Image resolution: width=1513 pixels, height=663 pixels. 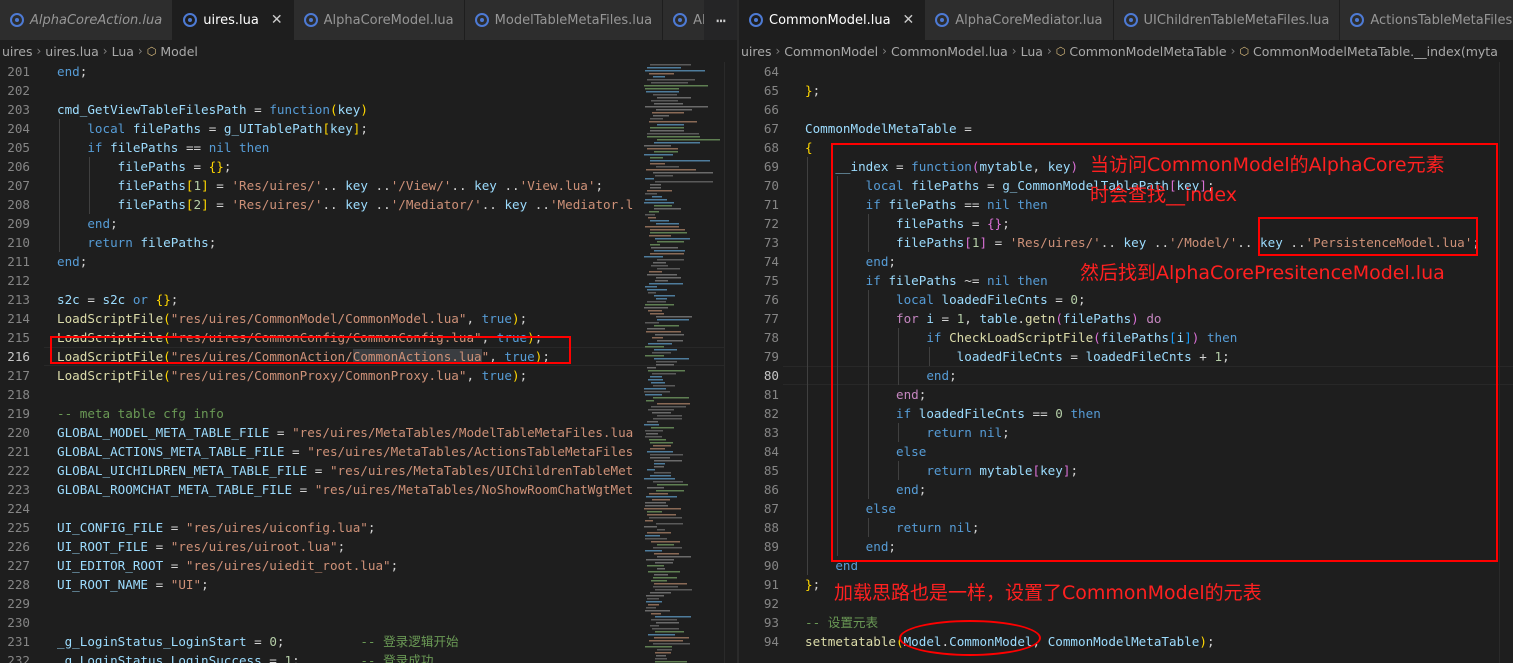 I want to click on line-number: 93, so click(x=771, y=622).